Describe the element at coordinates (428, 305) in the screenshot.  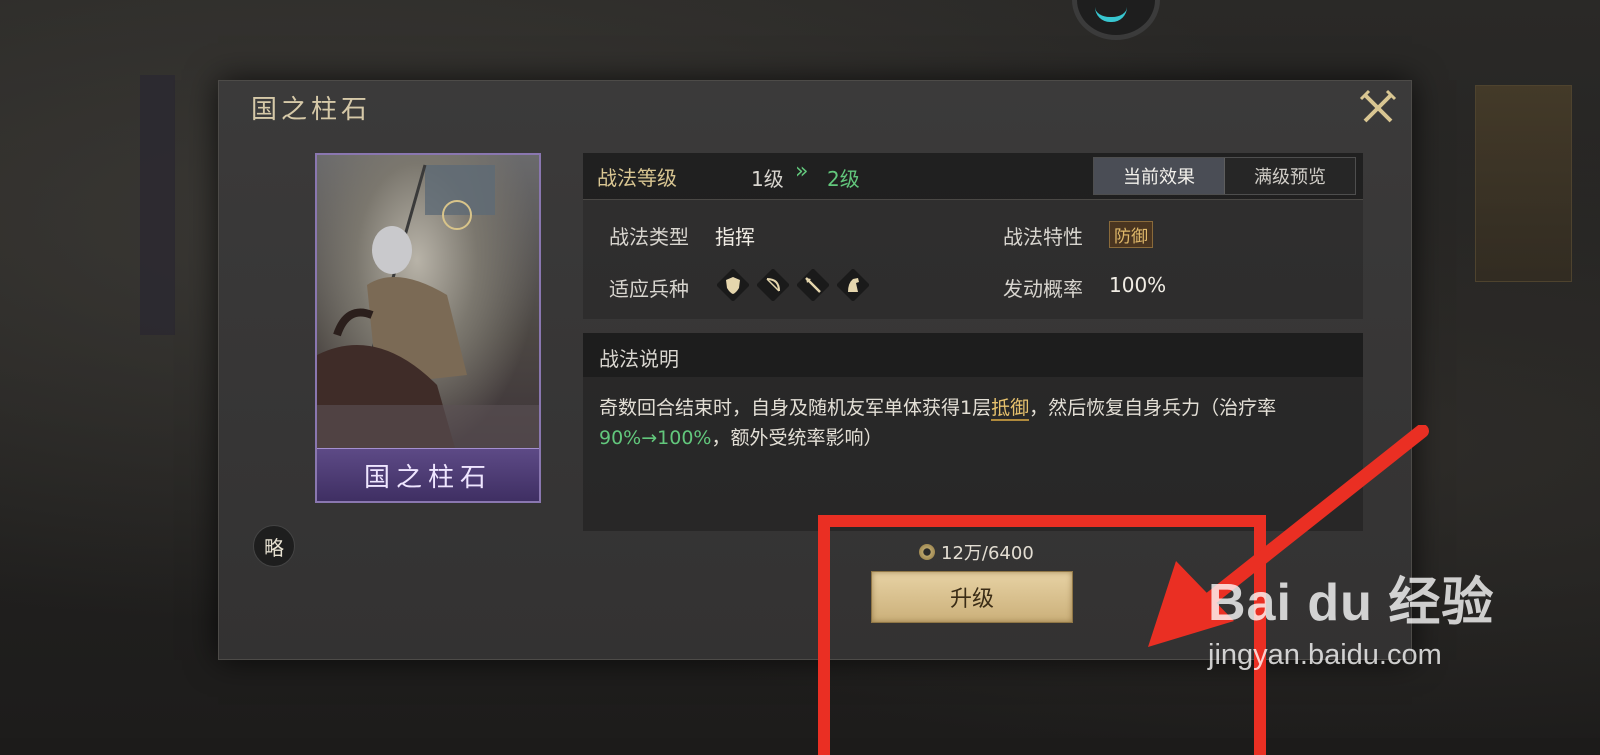
I see `general-portrait` at that location.